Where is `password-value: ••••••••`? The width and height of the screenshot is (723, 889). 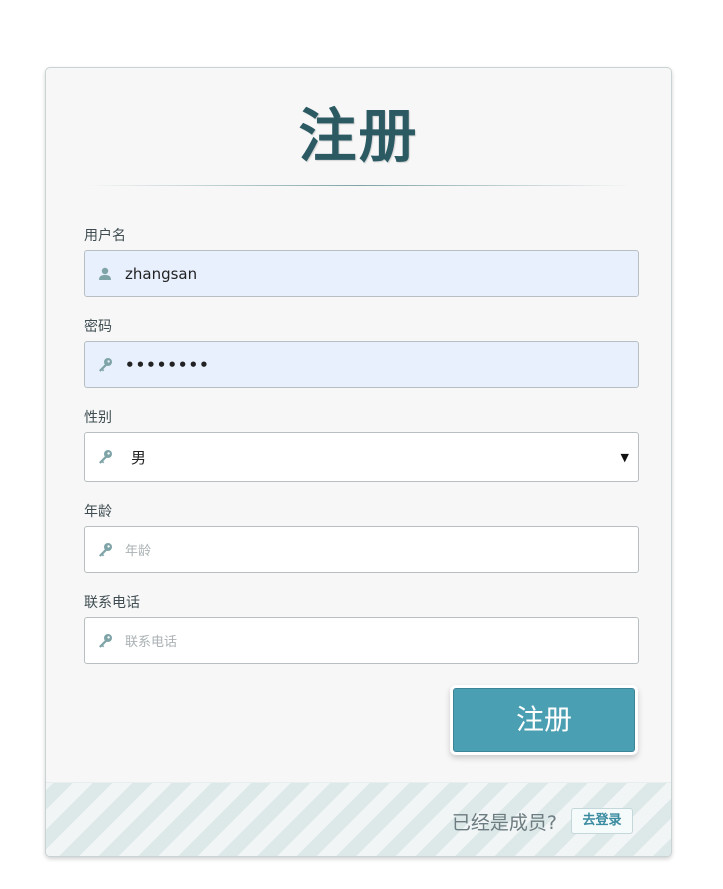
password-value: •••••••• is located at coordinates (167, 364).